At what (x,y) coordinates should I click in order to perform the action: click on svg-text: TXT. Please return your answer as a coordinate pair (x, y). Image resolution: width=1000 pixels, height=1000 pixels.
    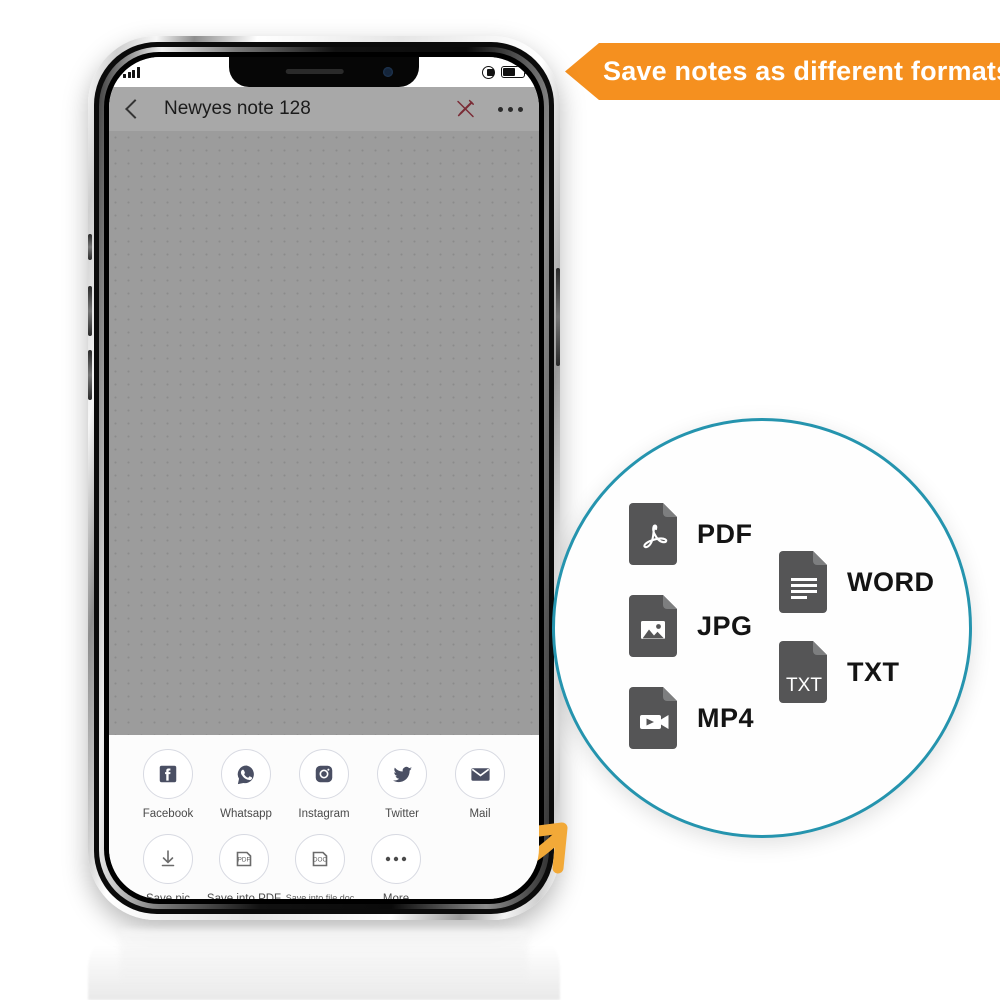
    Looking at the image, I should click on (804, 685).